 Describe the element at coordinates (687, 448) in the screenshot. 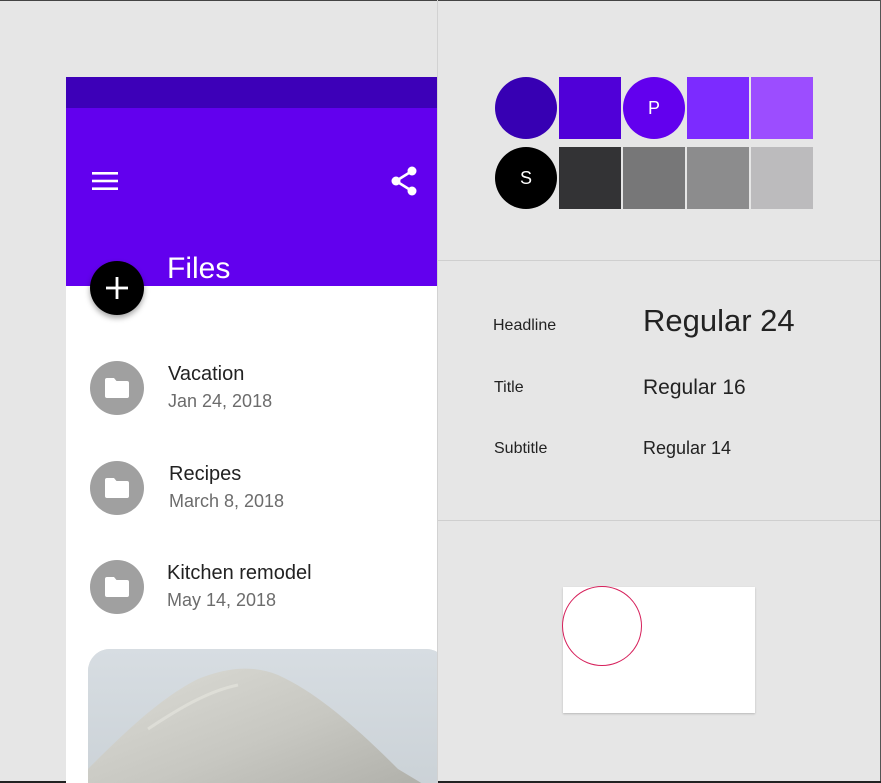

I see `subtitle-sample: Regular 14` at that location.